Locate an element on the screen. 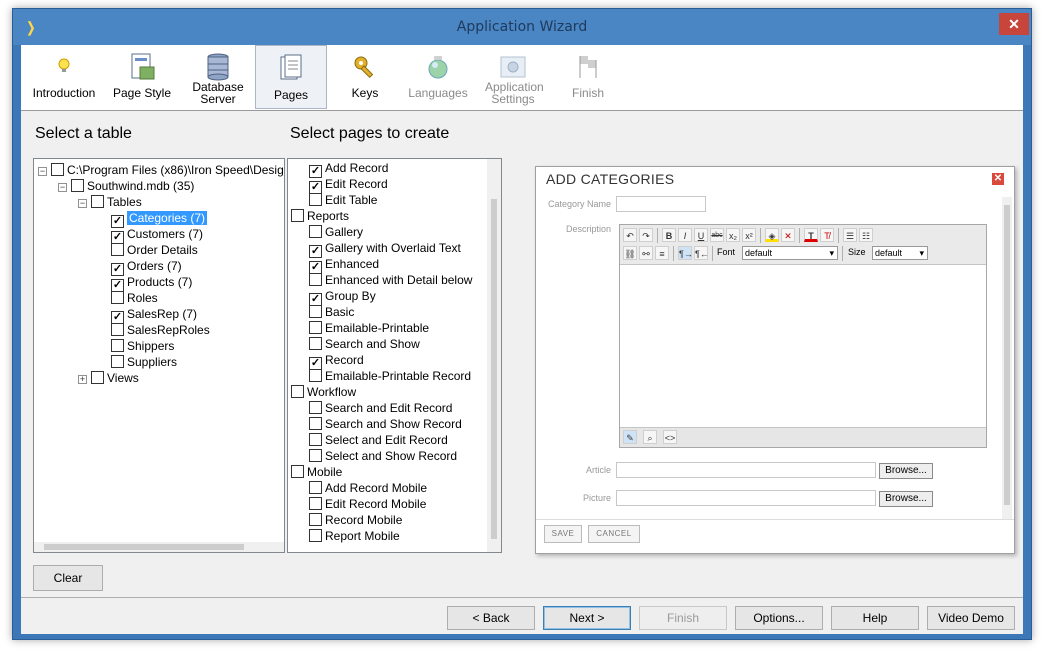  page-item: Edit Table is located at coordinates (343, 200).